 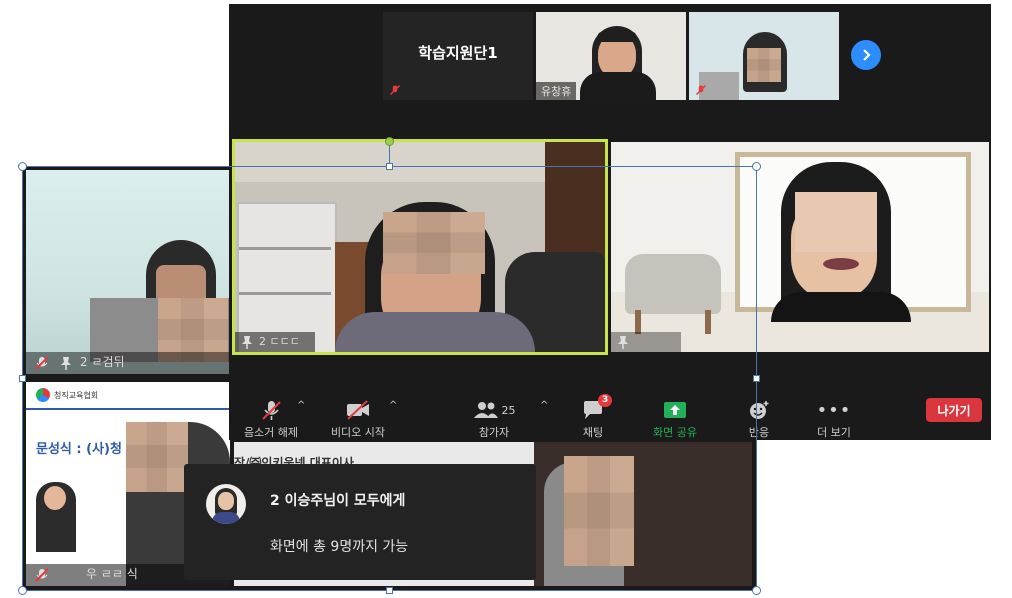 I want to click on resize-handle-top-right, so click(x=756, y=166).